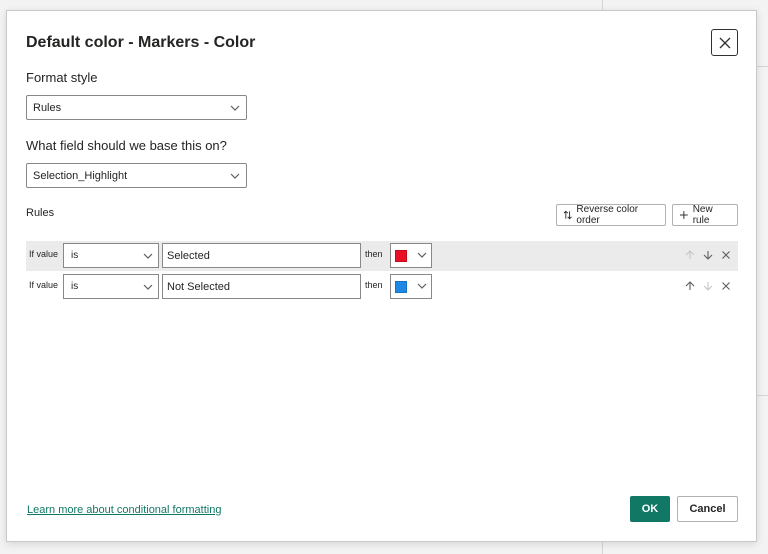  I want to click on rule-value-input: Selected, so click(261, 255).